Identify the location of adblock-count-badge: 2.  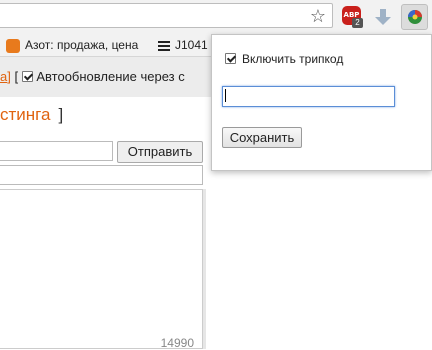
(357, 23).